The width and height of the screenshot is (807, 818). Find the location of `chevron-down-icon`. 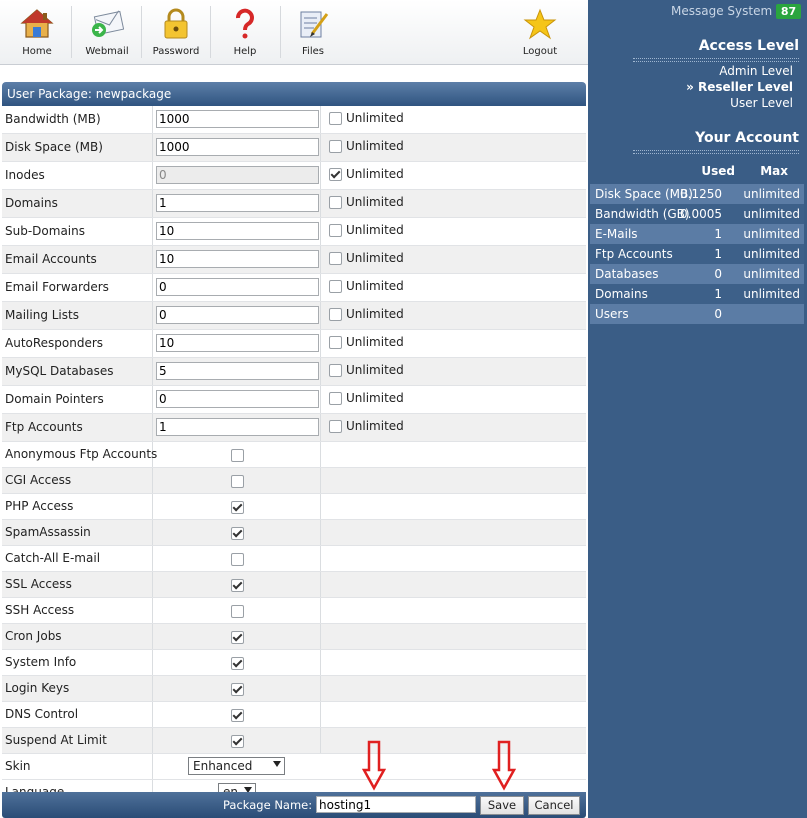

chevron-down-icon is located at coordinates (277, 764).